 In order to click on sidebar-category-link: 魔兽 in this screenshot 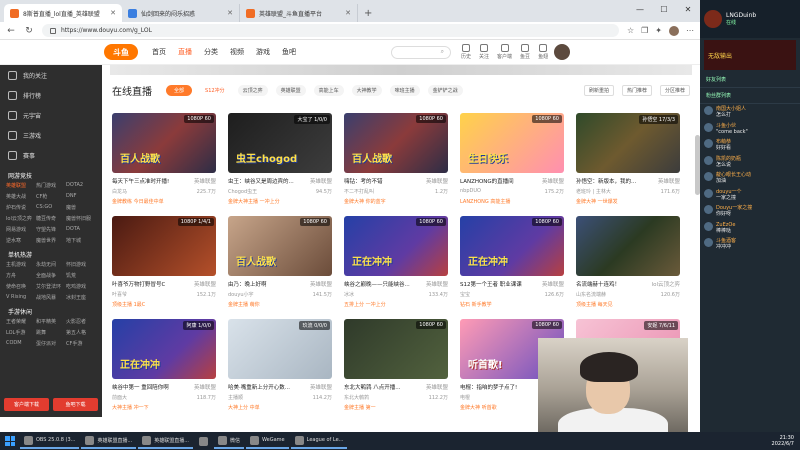, I will do `click(81, 207)`.